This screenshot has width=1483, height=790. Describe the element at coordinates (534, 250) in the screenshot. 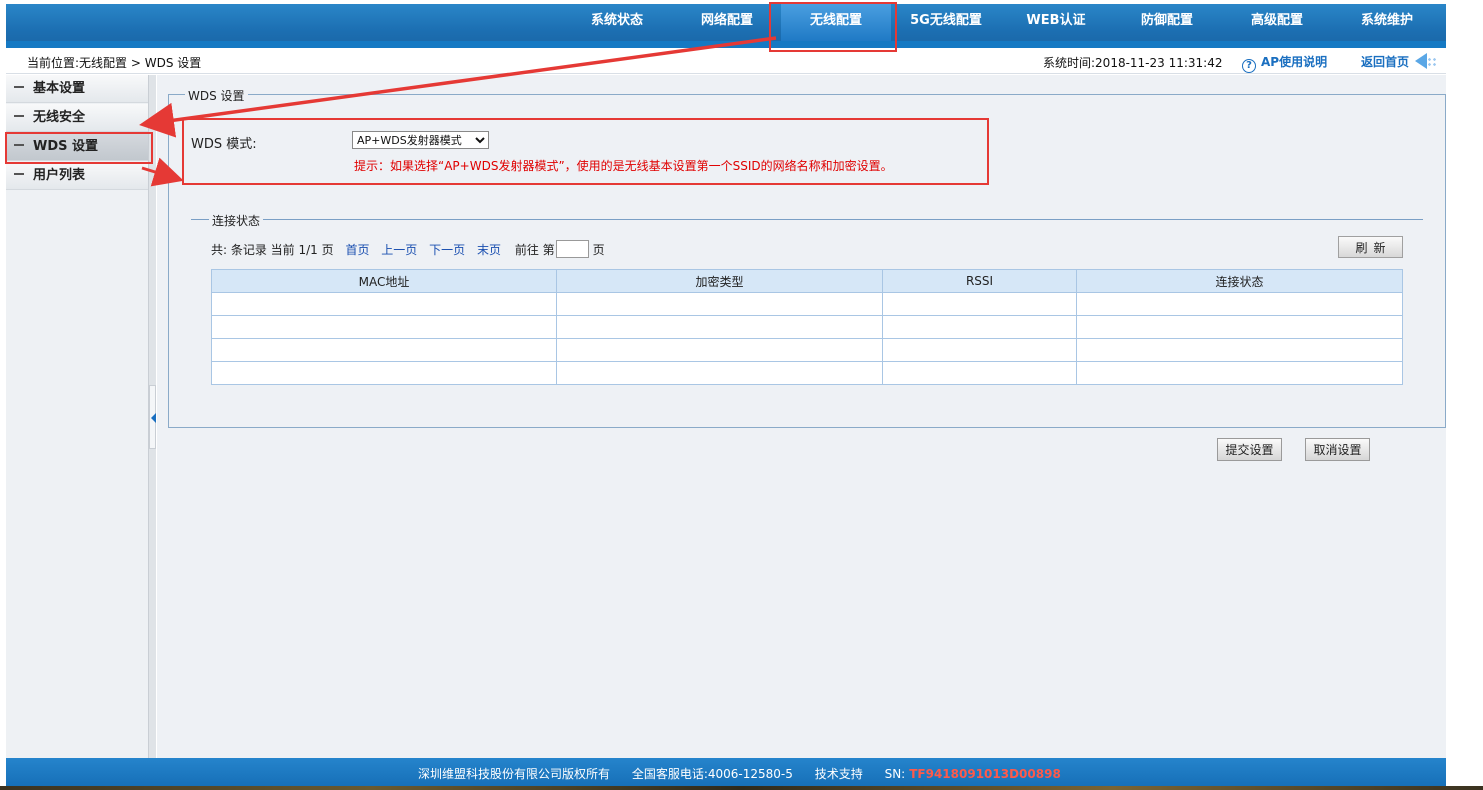

I see `pager-goto-prefix: 前往 第` at that location.